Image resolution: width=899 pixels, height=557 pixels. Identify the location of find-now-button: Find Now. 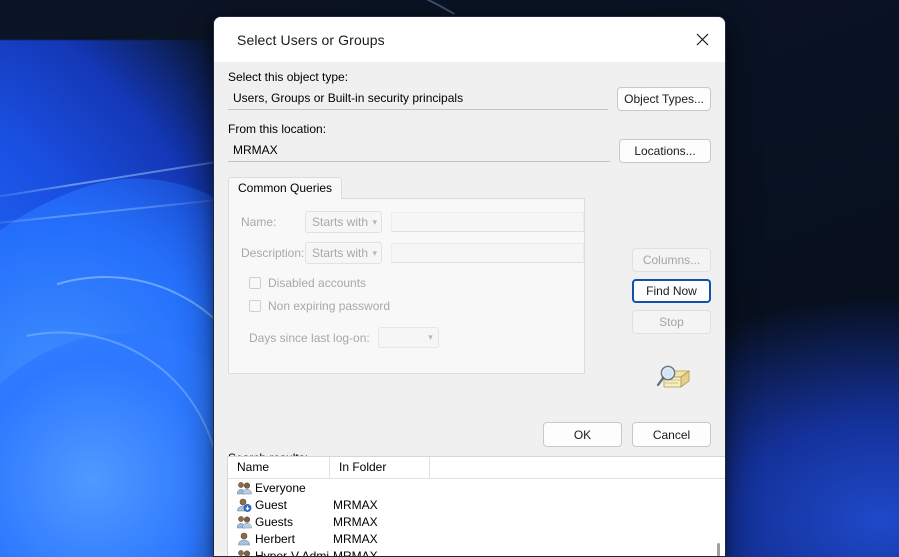
(671, 291).